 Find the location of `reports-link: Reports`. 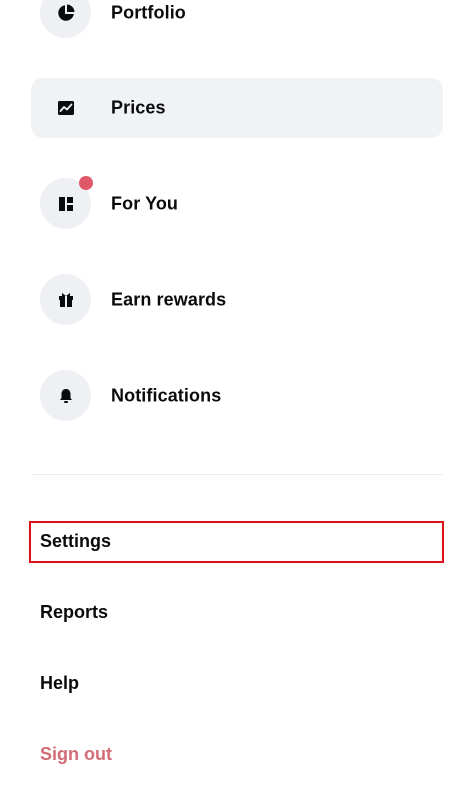

reports-link: Reports is located at coordinates (74, 612).